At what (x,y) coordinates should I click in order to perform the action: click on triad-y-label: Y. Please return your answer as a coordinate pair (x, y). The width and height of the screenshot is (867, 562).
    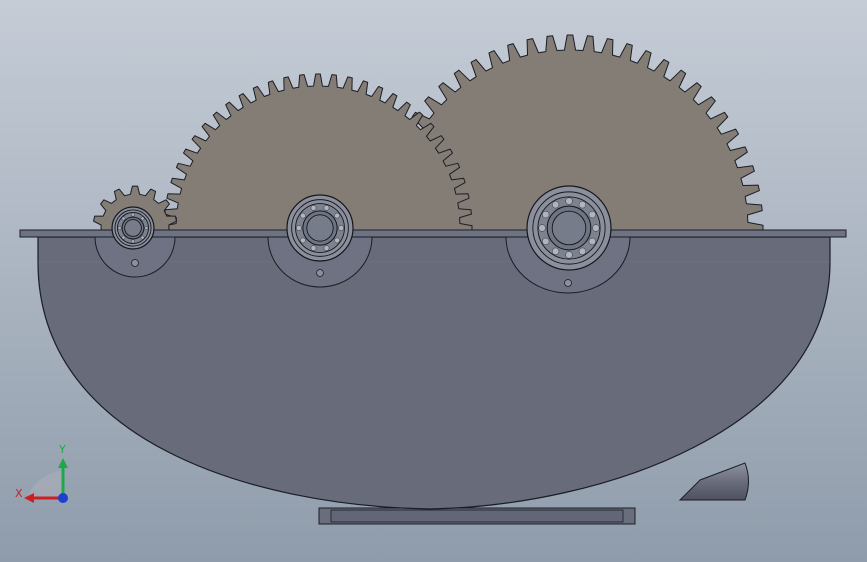
    Looking at the image, I should click on (62, 449).